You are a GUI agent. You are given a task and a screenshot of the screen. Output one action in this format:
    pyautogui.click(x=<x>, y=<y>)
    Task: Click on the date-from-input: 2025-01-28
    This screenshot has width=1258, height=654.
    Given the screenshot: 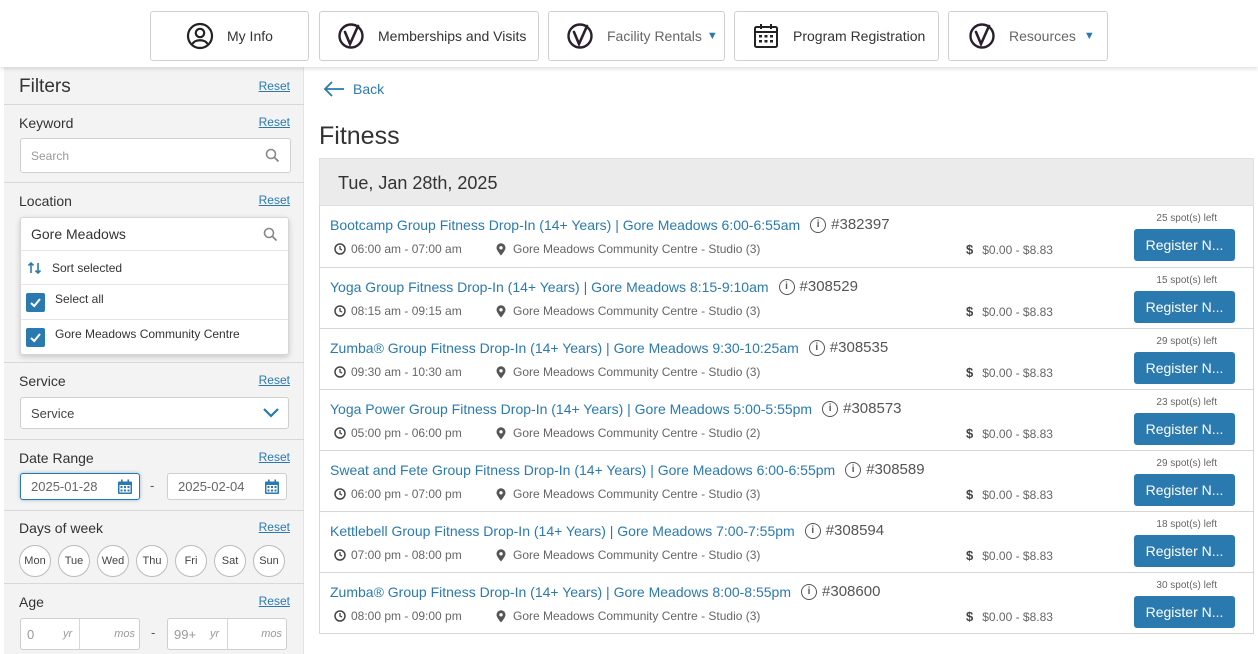 What is the action you would take?
    pyautogui.click(x=80, y=486)
    